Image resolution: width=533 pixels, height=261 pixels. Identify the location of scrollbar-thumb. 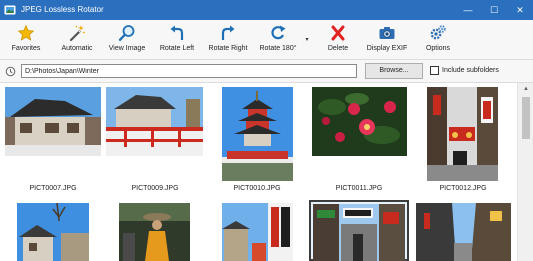
(526, 118).